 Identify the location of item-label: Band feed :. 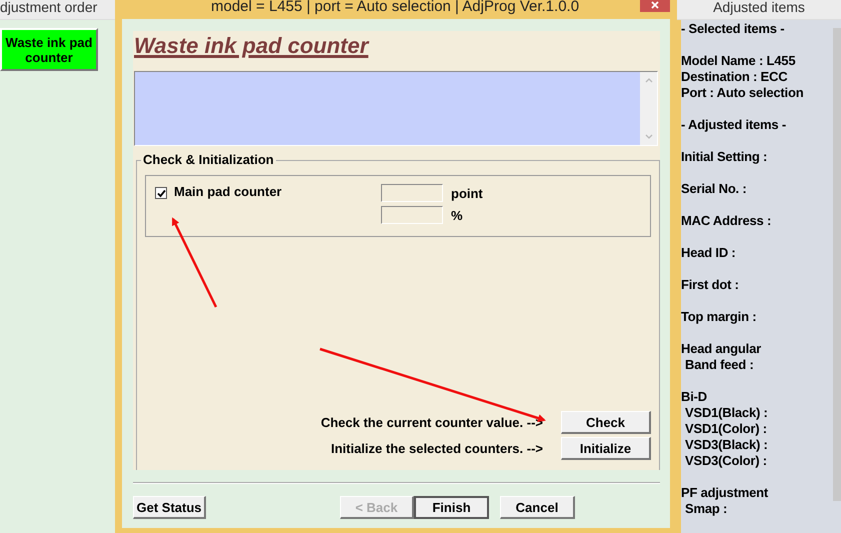
(719, 365).